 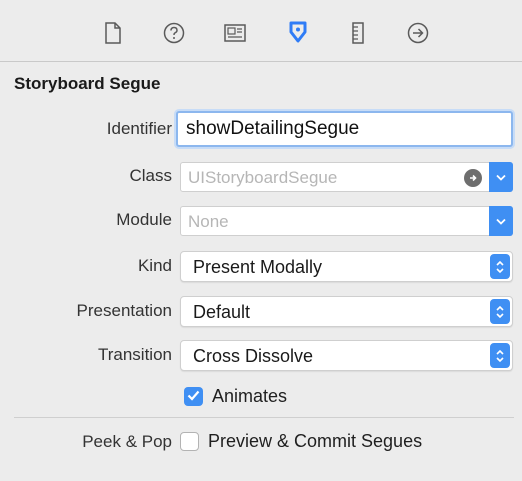 I want to click on divider, so click(x=264, y=417).